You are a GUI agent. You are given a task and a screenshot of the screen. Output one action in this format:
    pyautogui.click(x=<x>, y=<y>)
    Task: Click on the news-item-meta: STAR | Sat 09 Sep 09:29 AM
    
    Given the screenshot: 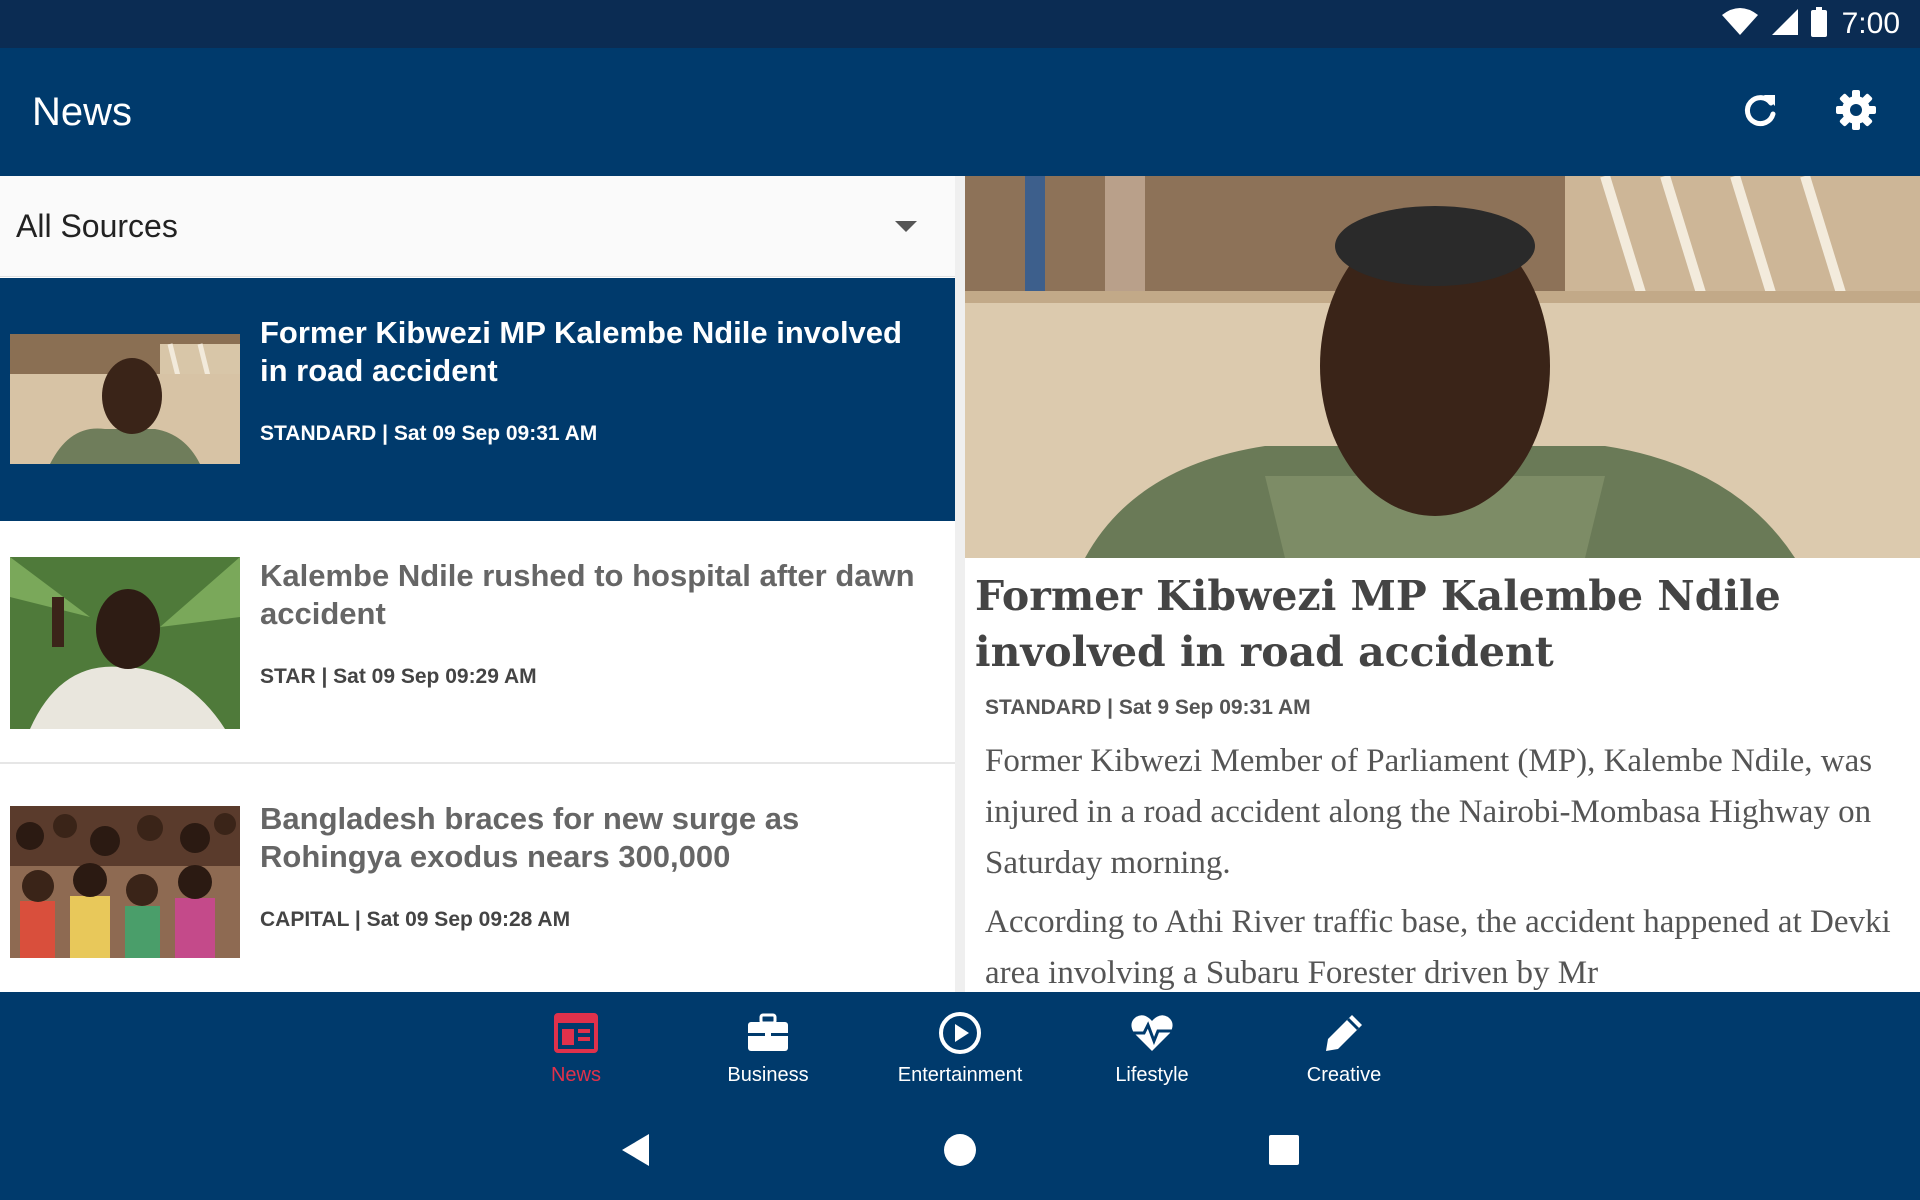 What is the action you would take?
    pyautogui.click(x=398, y=676)
    